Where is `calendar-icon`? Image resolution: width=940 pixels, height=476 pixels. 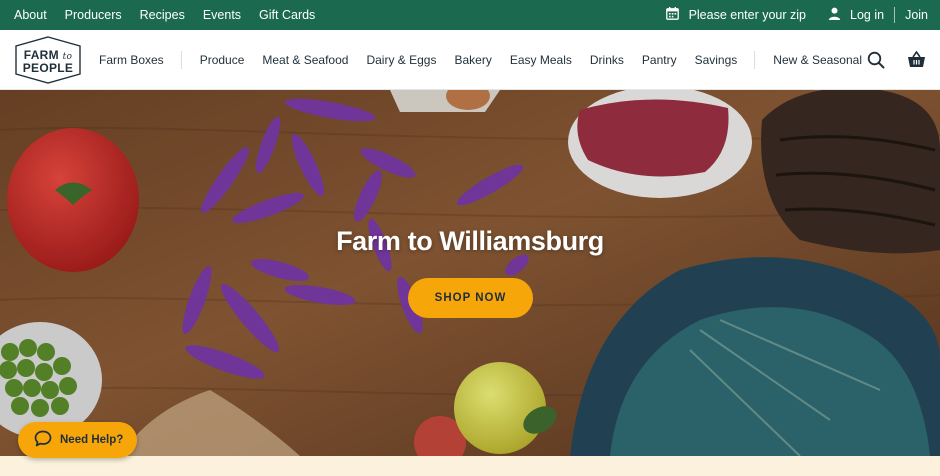 calendar-icon is located at coordinates (672, 15).